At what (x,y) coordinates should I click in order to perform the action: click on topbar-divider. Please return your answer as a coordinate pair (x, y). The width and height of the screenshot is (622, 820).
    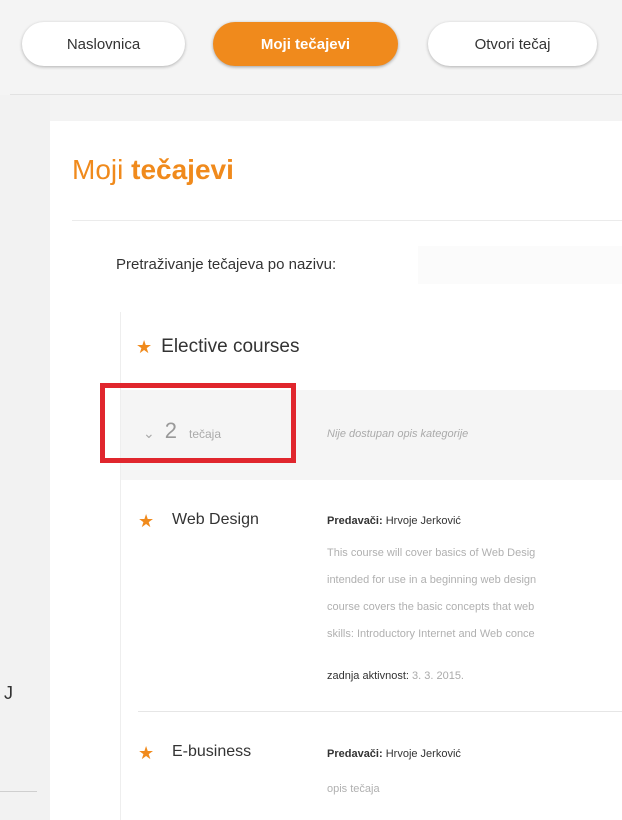
    Looking at the image, I should click on (316, 94).